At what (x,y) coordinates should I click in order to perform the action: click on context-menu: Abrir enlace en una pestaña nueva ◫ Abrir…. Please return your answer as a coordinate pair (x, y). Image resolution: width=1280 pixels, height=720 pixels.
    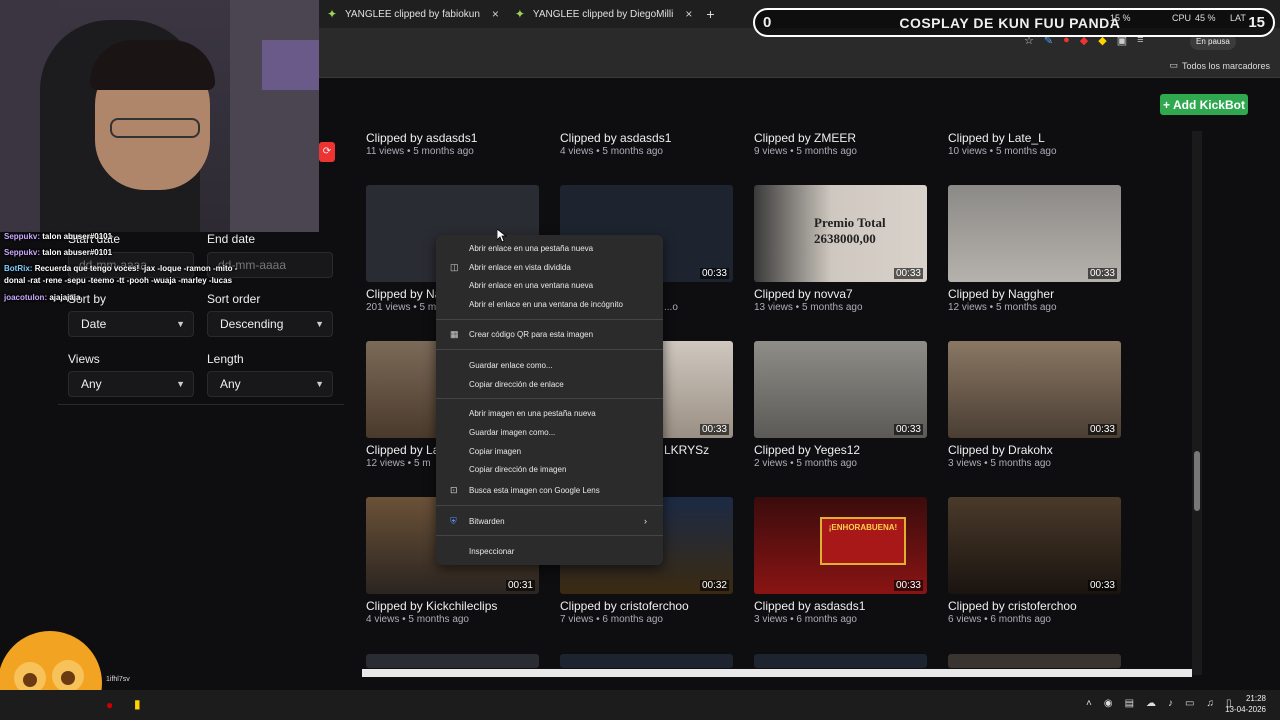
    Looking at the image, I should click on (549, 400).